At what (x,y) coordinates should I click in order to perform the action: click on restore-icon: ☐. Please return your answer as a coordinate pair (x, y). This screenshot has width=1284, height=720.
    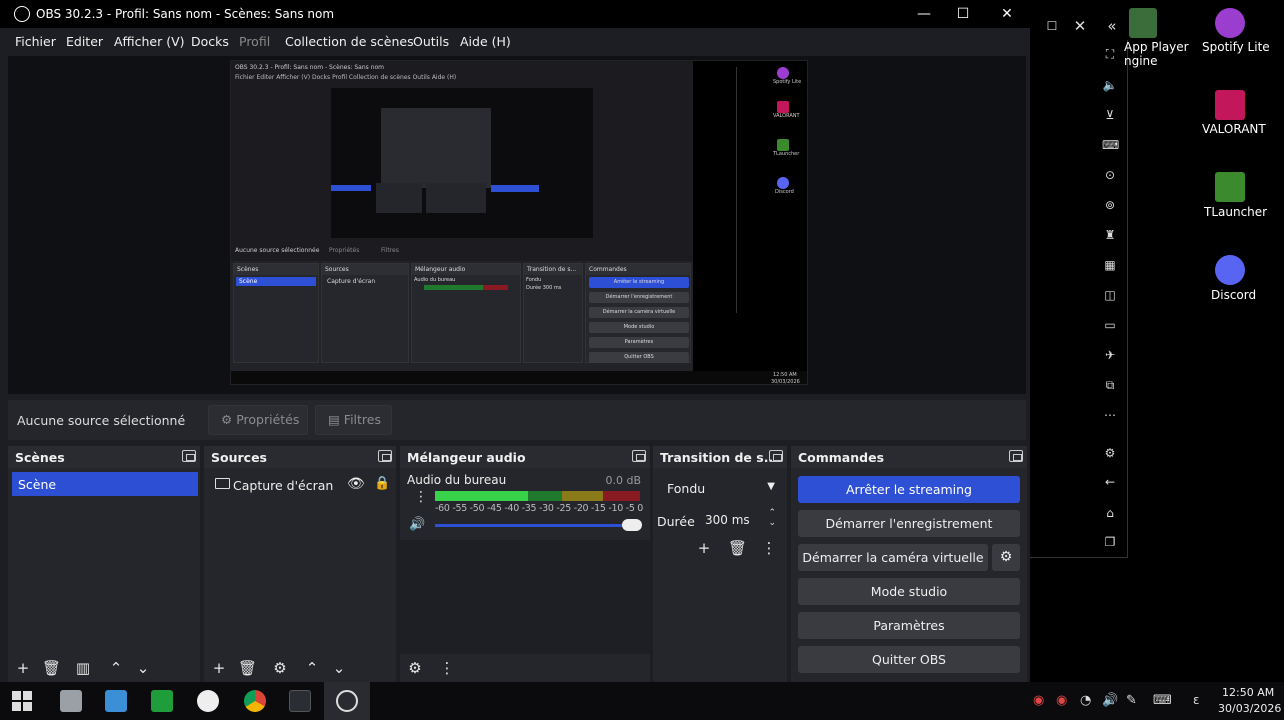
    Looking at the image, I should click on (1052, 26).